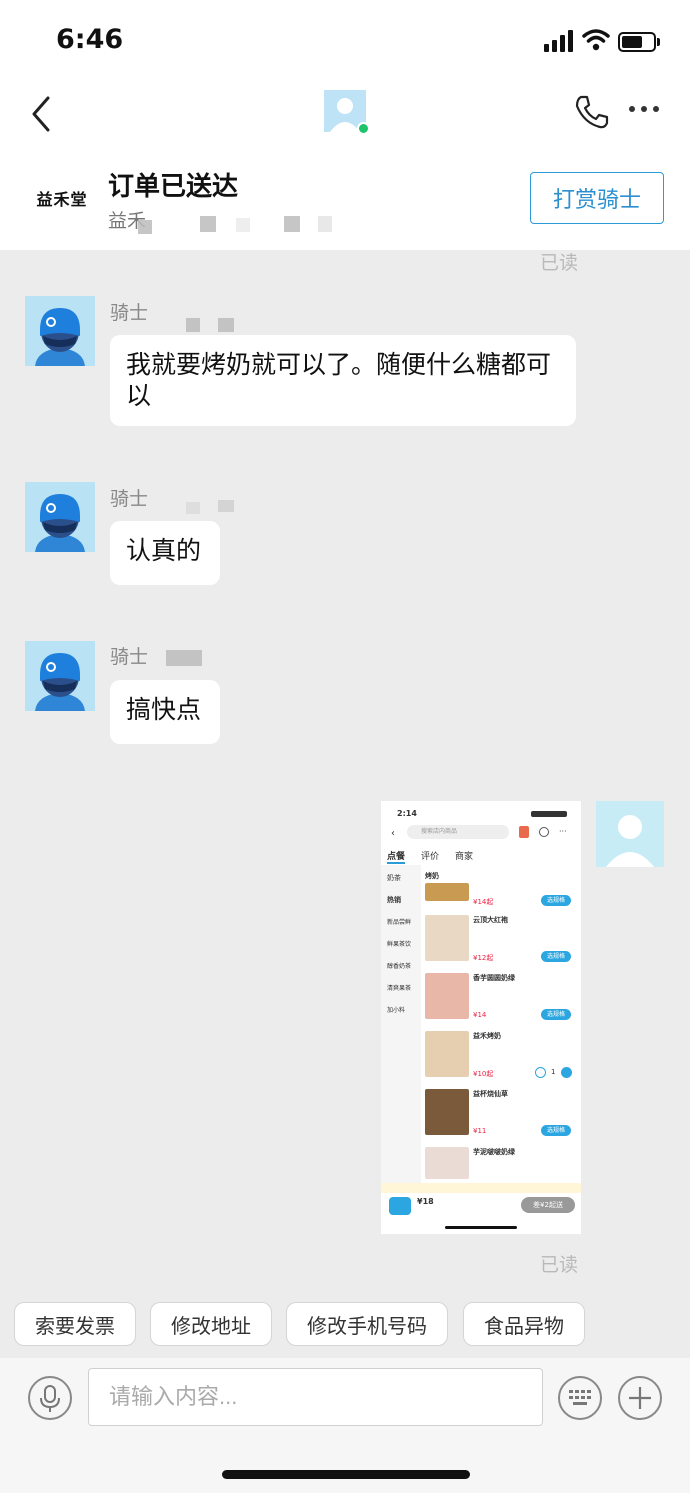  Describe the element at coordinates (165, 712) in the screenshot. I see `message-bubble: 搞快点` at that location.